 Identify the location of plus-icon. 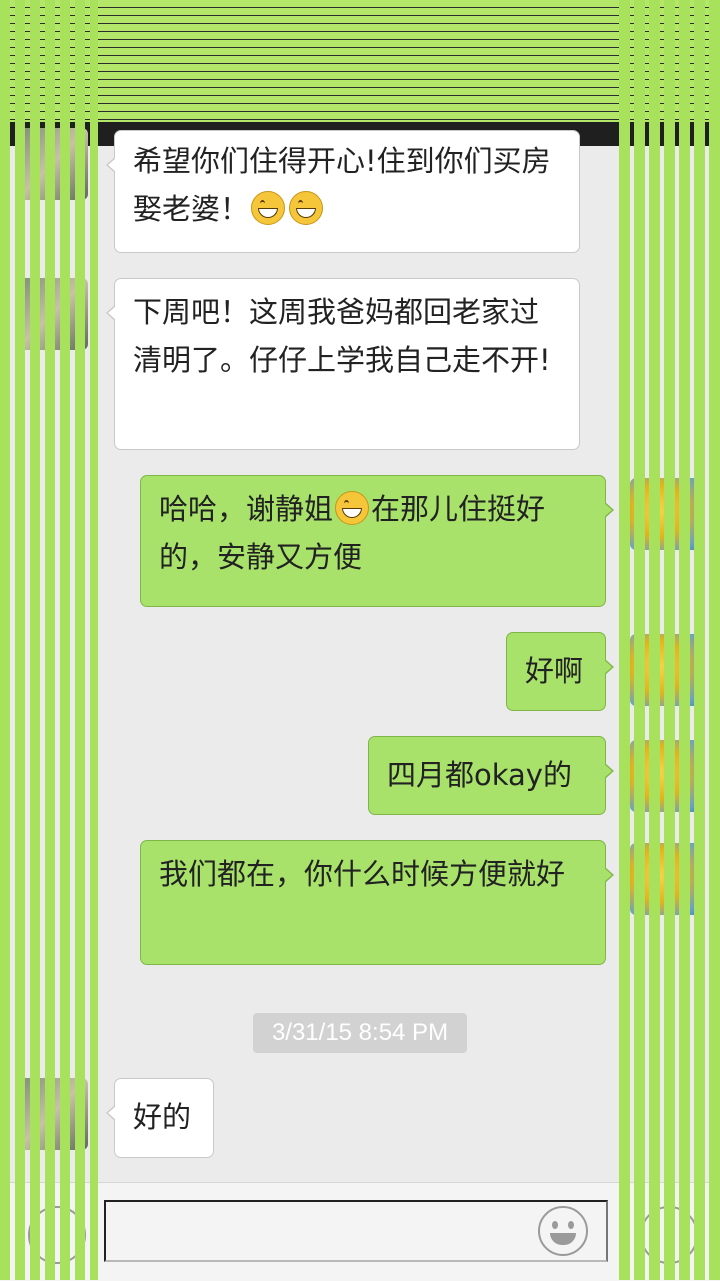
(669, 1235).